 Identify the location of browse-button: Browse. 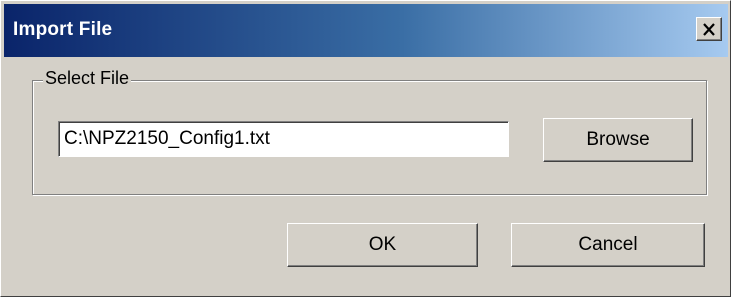
(618, 140).